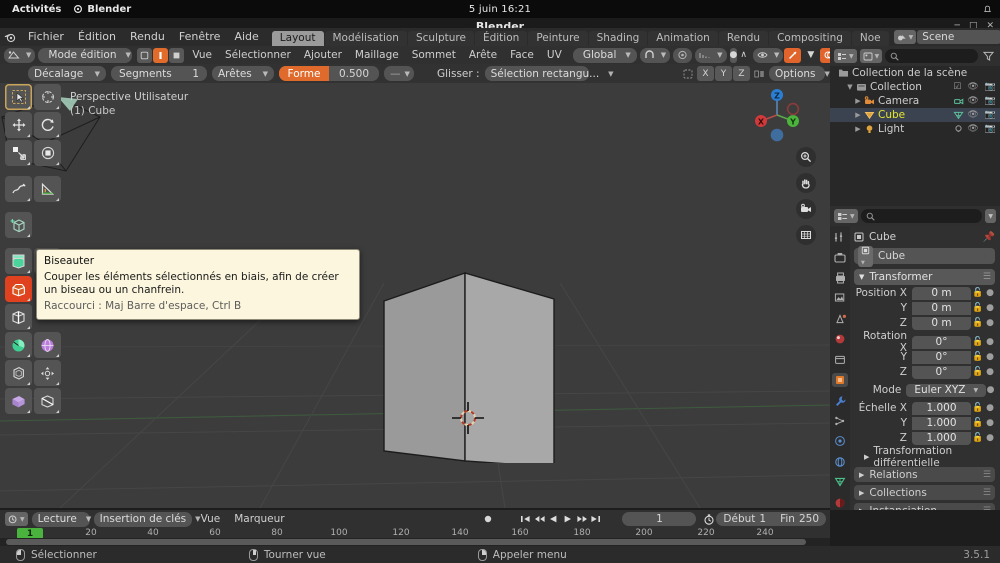 Image resolution: width=1000 pixels, height=563 pixels. I want to click on keying-menu: Insertion de clés ▼, so click(147, 519).